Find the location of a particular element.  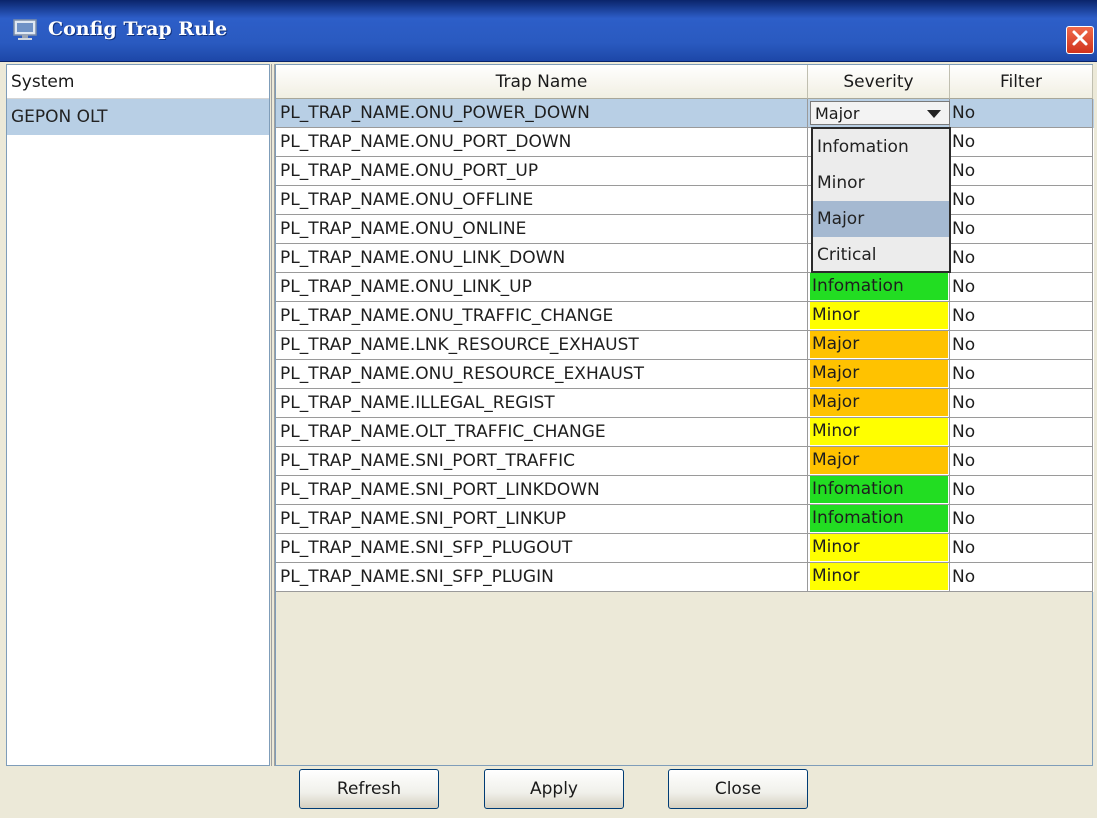

table-row: PL_TRAP_NAME.LNK_RESOURCE_EXHAUST Major No is located at coordinates (685, 345).